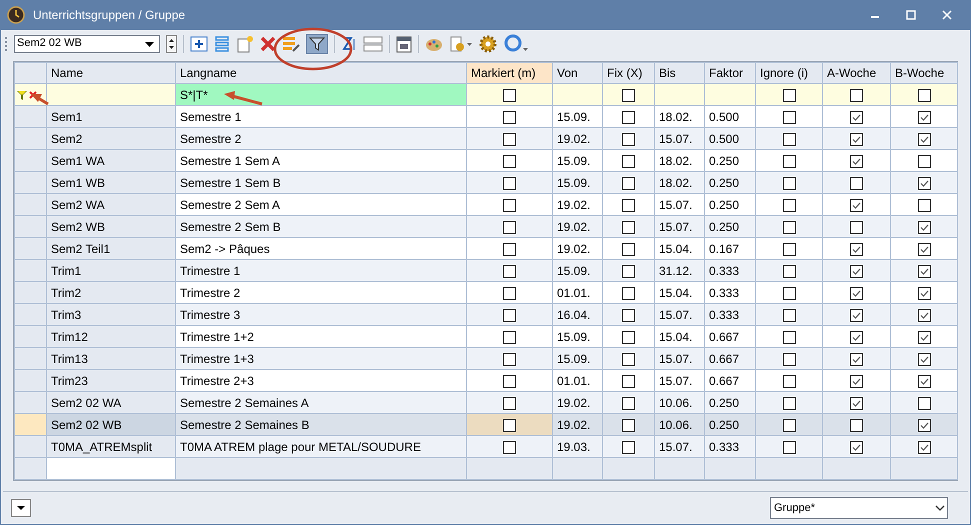 This screenshot has height=525, width=971. Describe the element at coordinates (33, 94) in the screenshot. I see `clear-filter-icon` at that location.